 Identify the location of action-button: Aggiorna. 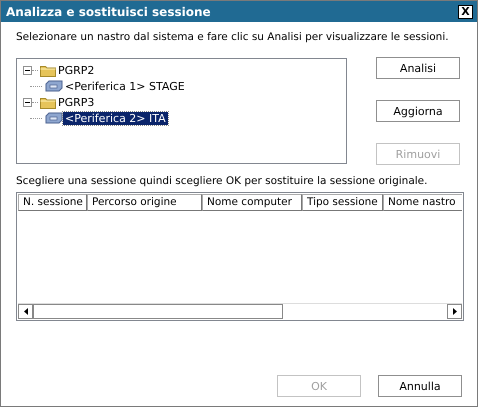
(418, 111).